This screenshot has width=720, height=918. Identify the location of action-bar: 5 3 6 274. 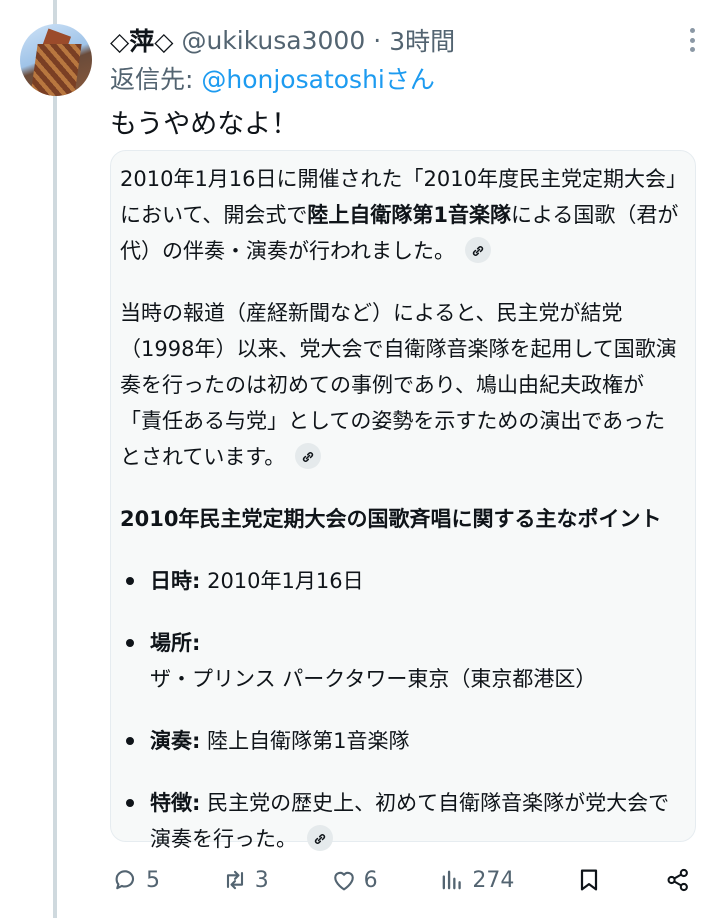
(402, 880).